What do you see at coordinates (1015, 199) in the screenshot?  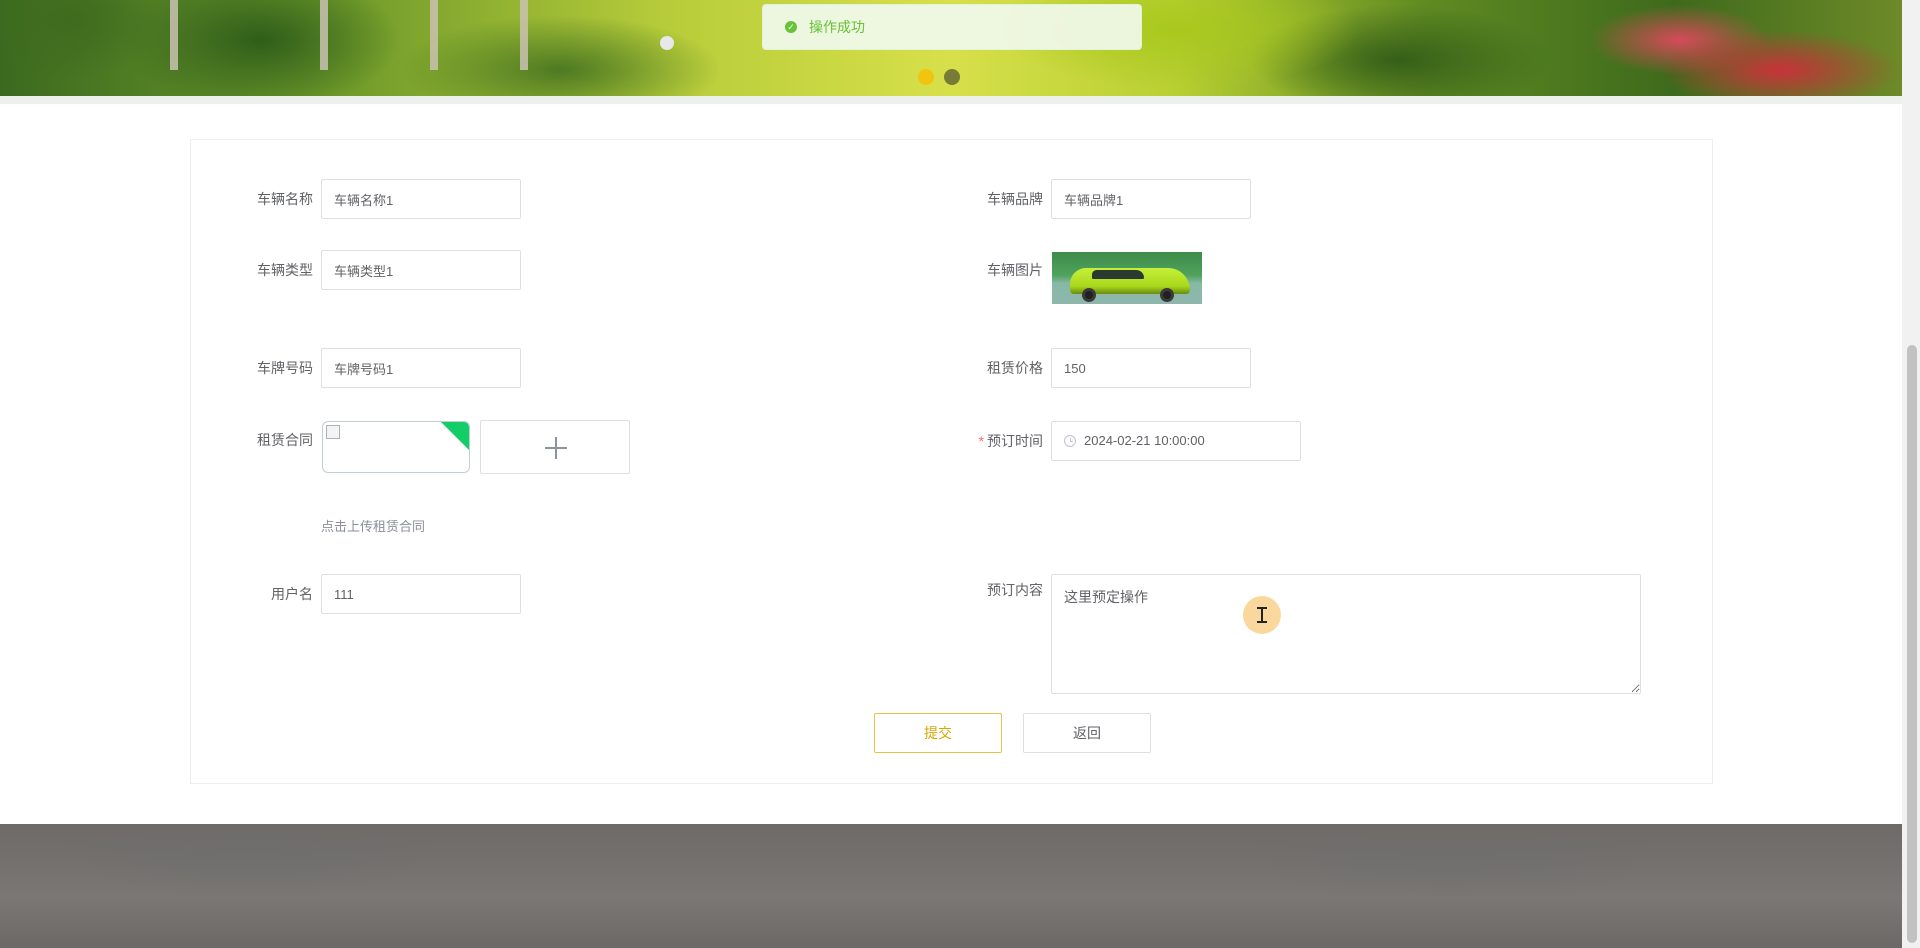 I see `vehicle-brand-label: 车辆品牌` at bounding box center [1015, 199].